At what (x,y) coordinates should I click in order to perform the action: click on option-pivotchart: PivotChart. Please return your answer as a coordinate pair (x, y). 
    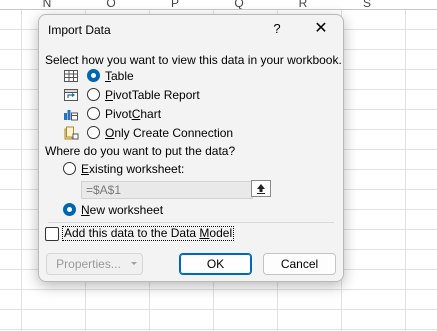
    Looking at the image, I should click on (112, 113).